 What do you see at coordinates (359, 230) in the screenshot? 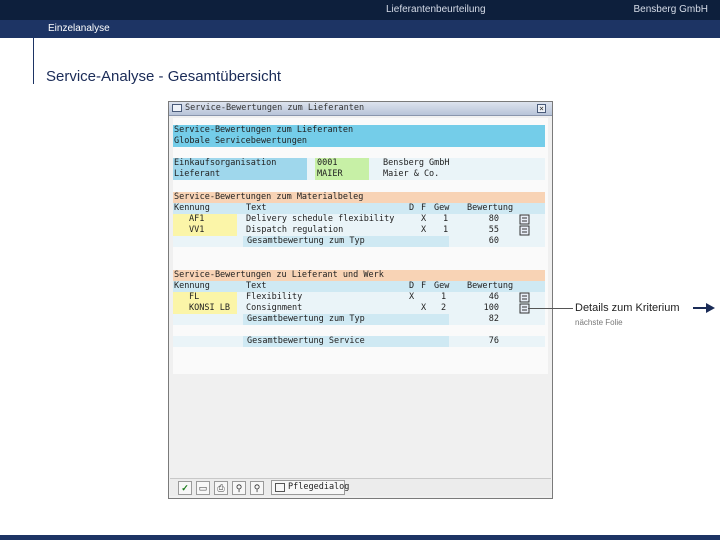
I see `table-row: VV1 Dispatch regulation X 1 55` at bounding box center [359, 230].